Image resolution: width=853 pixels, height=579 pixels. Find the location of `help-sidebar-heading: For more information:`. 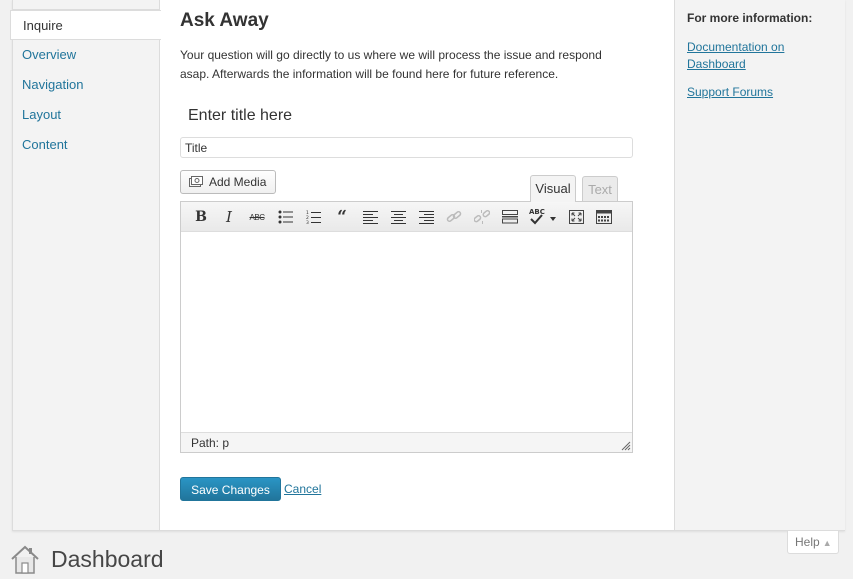

help-sidebar-heading: For more information: is located at coordinates (750, 18).